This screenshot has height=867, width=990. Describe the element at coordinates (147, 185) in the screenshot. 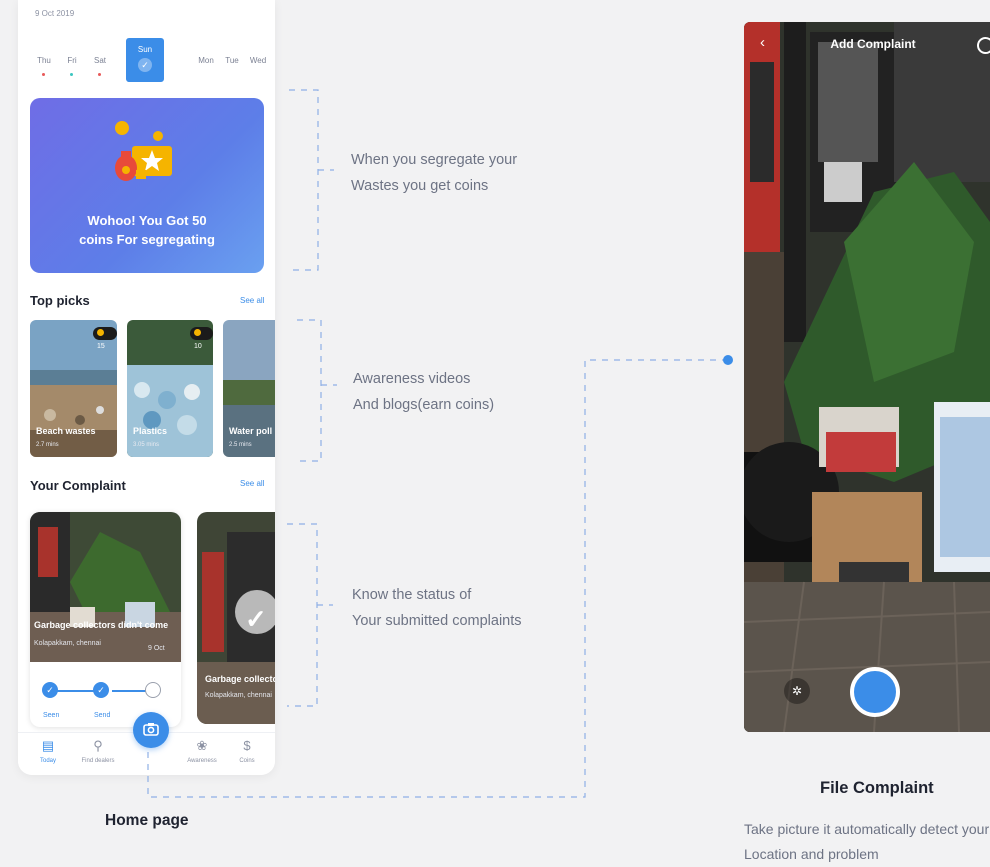

I see `coins-banner: Wohoo! You Got 50 coins For segregating` at that location.